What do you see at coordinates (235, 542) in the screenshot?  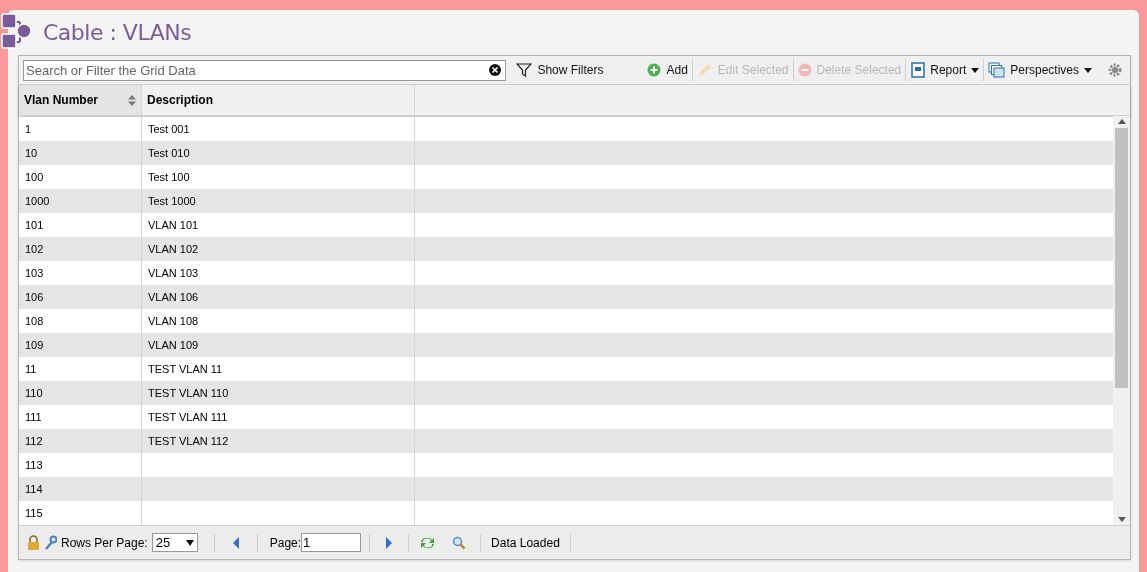 I see `previous-page-icon` at bounding box center [235, 542].